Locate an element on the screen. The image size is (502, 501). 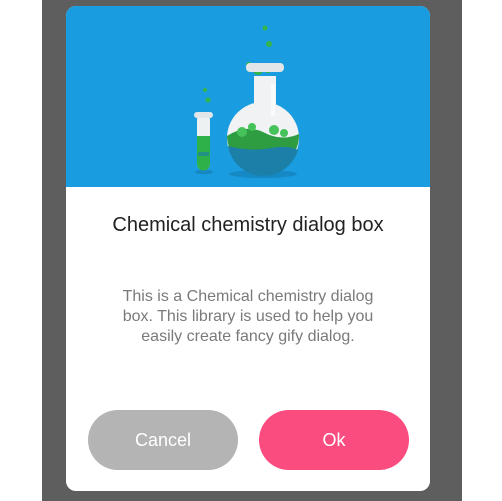
cancel-button: Cancel is located at coordinates (163, 440).